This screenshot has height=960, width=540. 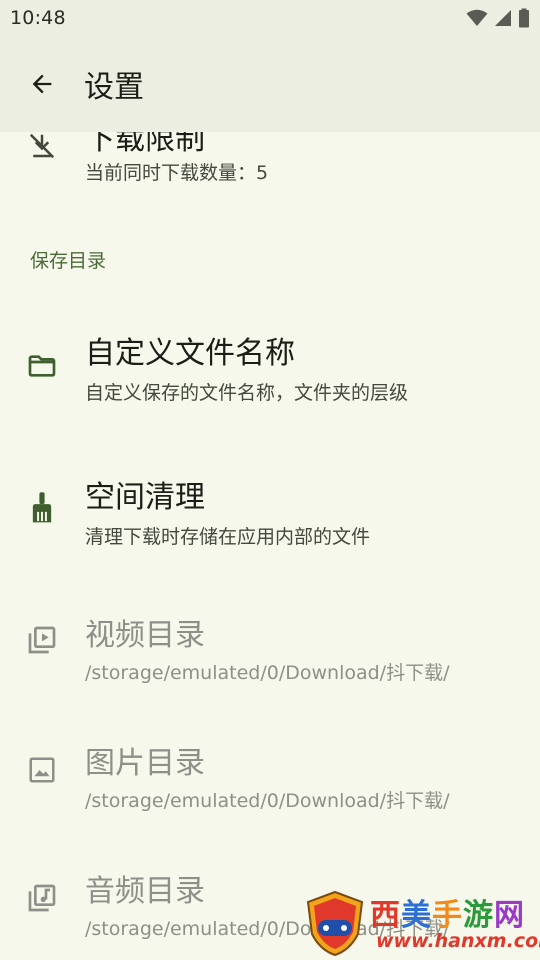 What do you see at coordinates (503, 18) in the screenshot?
I see `signal-icon` at bounding box center [503, 18].